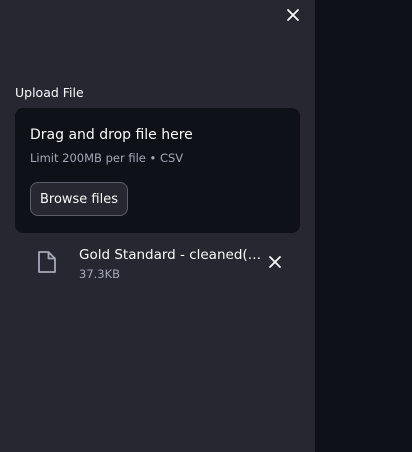 The height and width of the screenshot is (452, 412). What do you see at coordinates (100, 274) in the screenshot?
I see `uploaded-file-size: 37.3KB` at bounding box center [100, 274].